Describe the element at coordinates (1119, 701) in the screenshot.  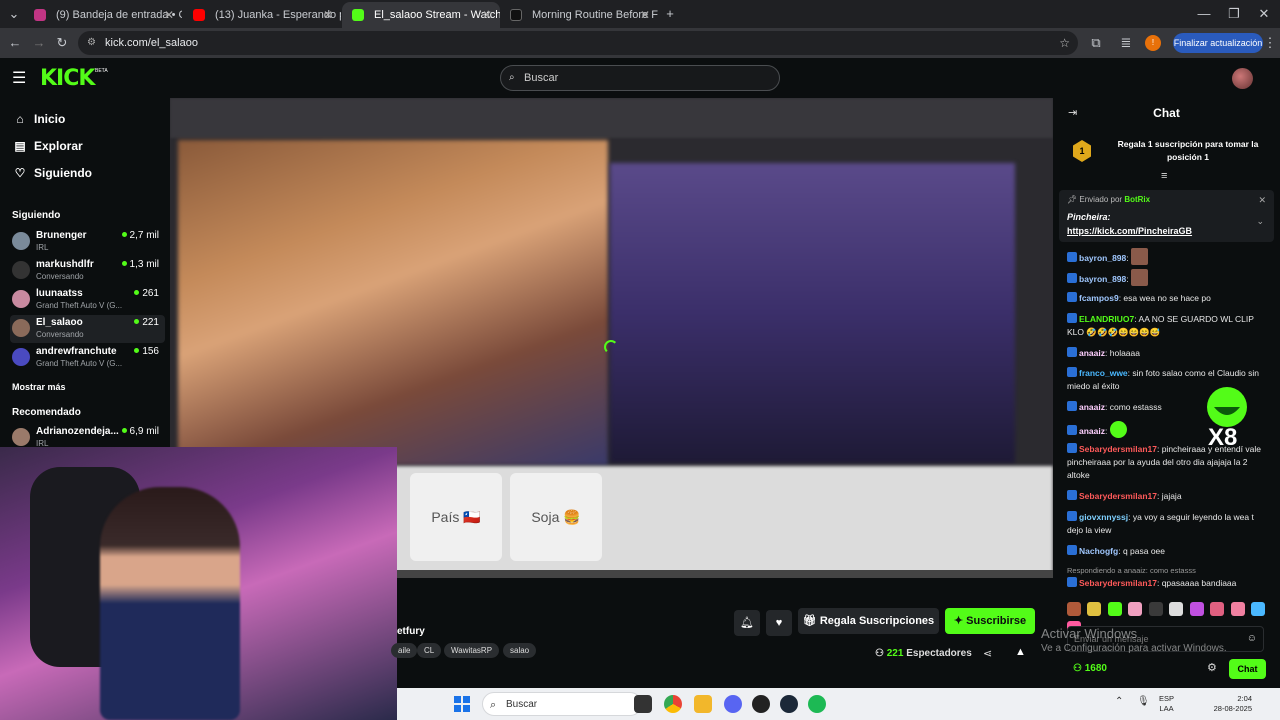
I see `tray-chevron-up-icon: ⌃` at that location.